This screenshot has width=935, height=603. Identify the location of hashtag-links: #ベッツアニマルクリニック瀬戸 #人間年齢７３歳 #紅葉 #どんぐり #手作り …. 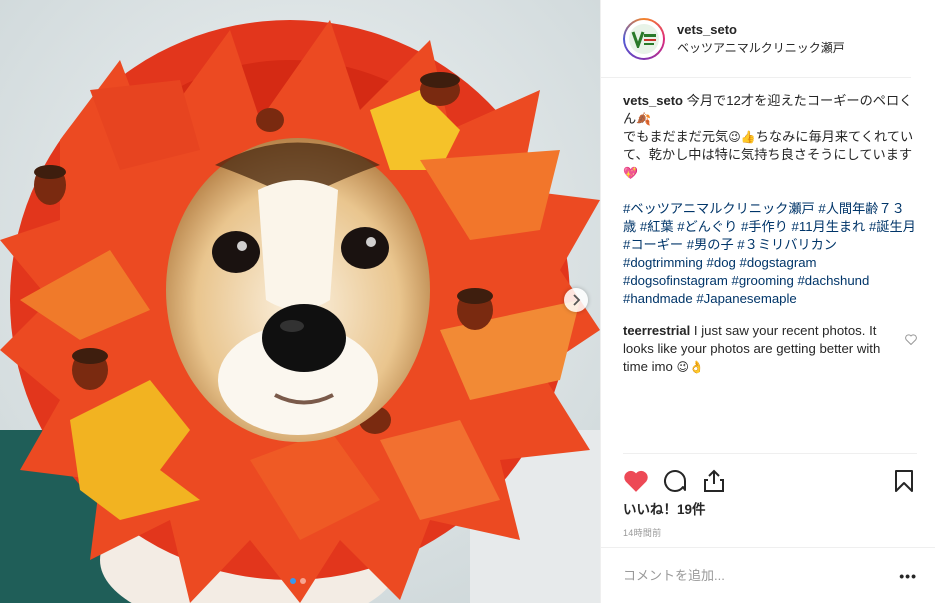
(769, 253).